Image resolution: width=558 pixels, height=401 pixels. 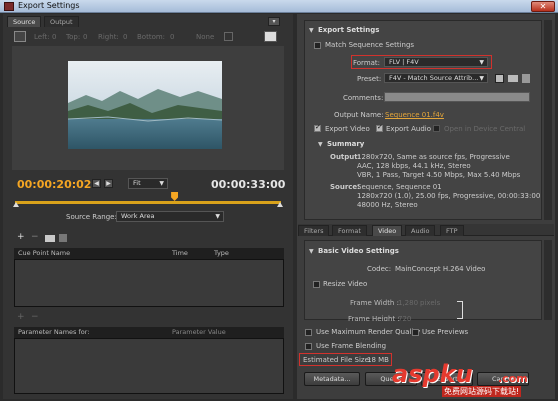 What do you see at coordinates (346, 144) in the screenshot?
I see `summary-title: Summary` at bounding box center [346, 144].